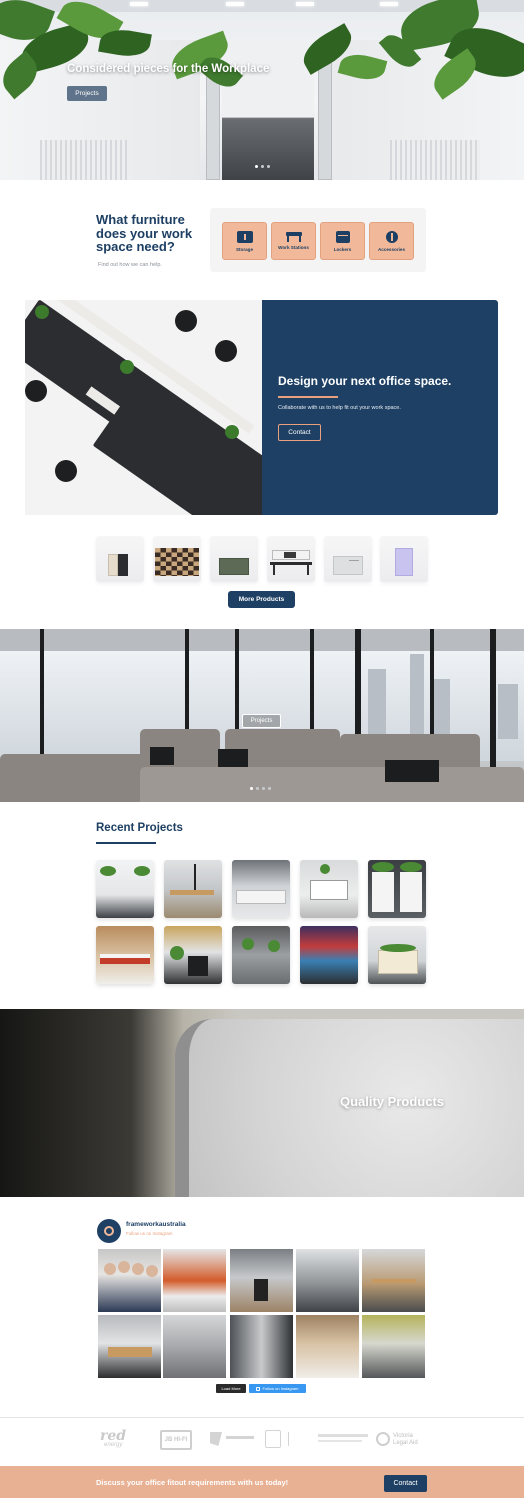 The image size is (524, 1498). I want to click on hero-door, so click(325, 120).